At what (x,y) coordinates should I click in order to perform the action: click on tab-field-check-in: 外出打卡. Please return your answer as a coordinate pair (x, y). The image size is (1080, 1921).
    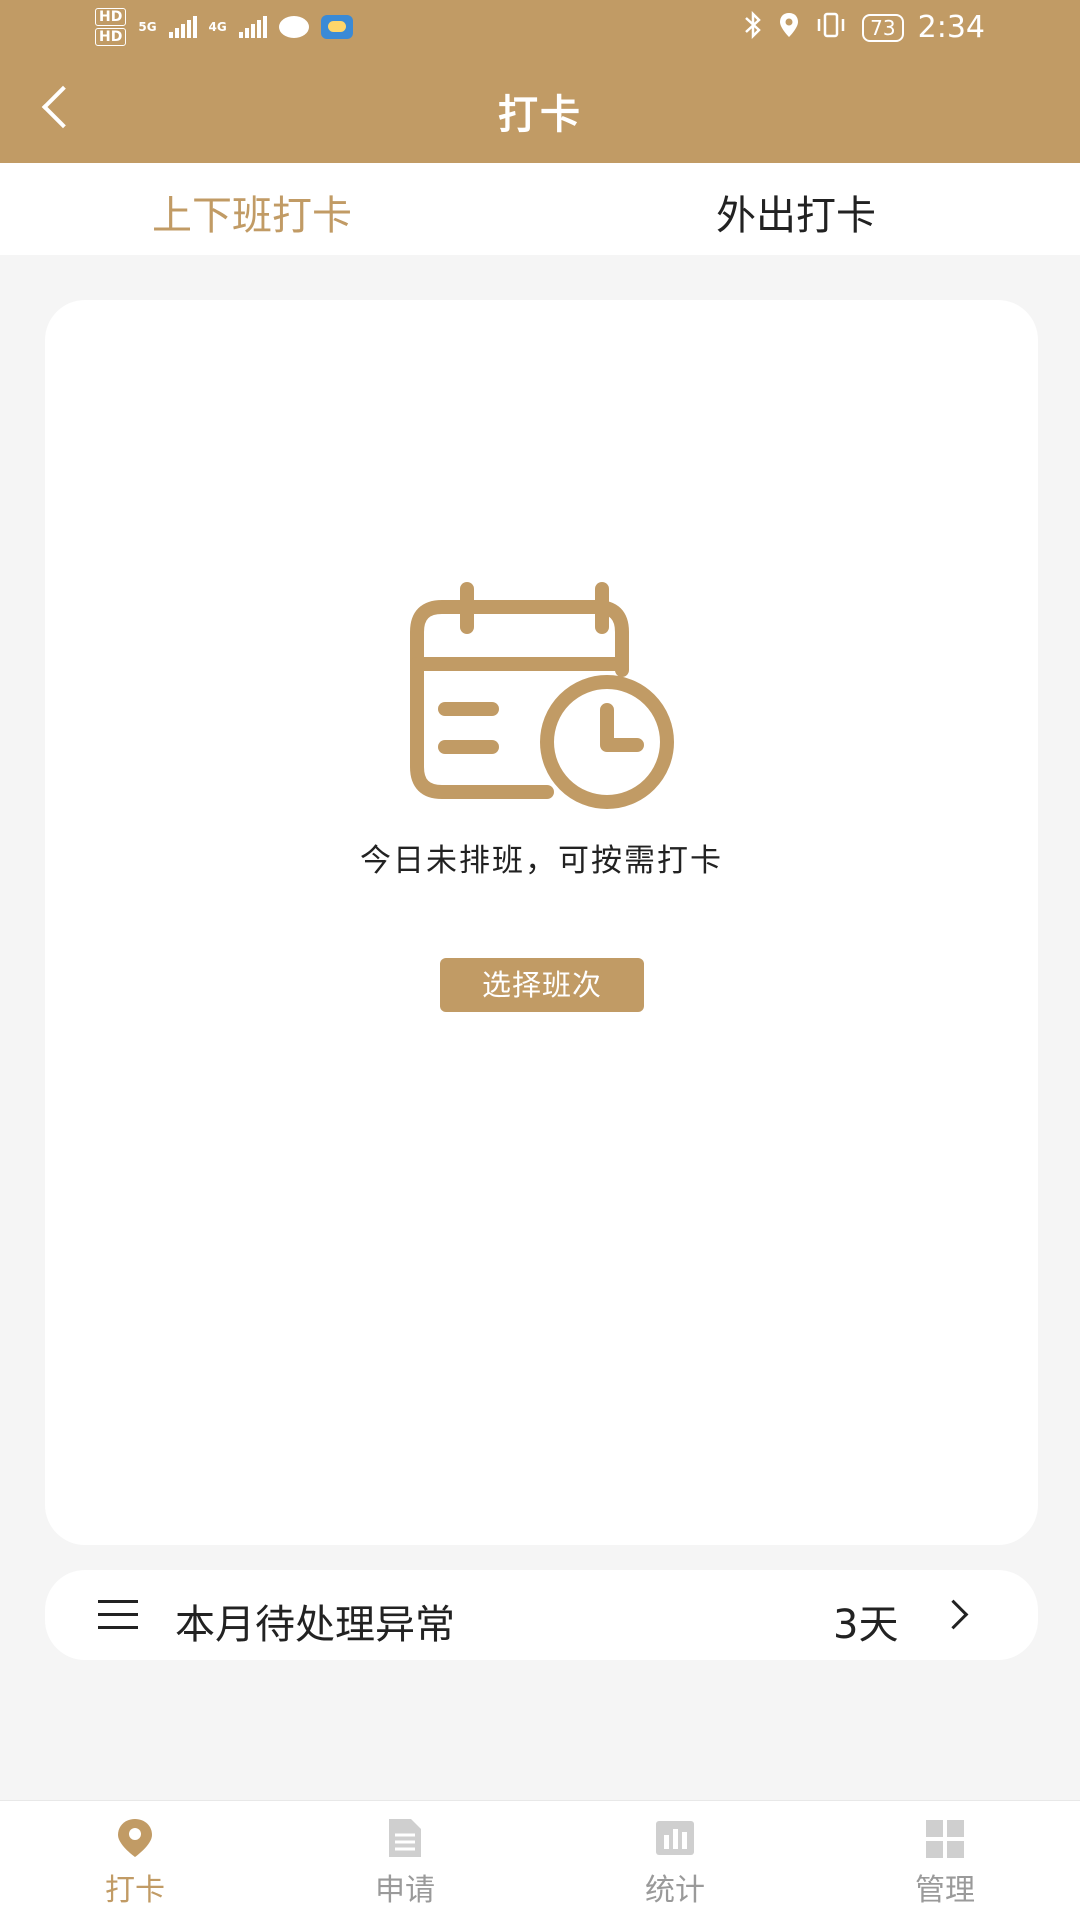
    Looking at the image, I should click on (796, 212).